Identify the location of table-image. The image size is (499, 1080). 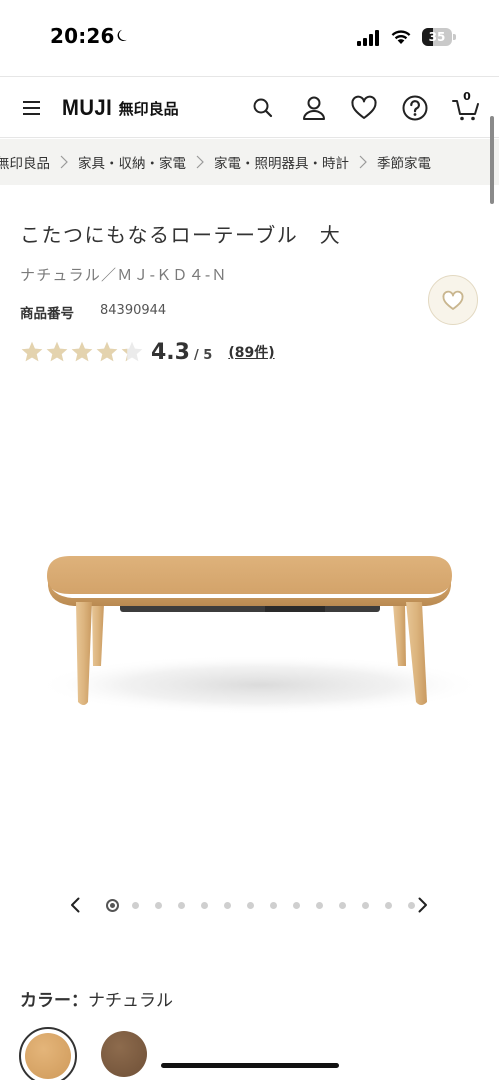
(260, 635).